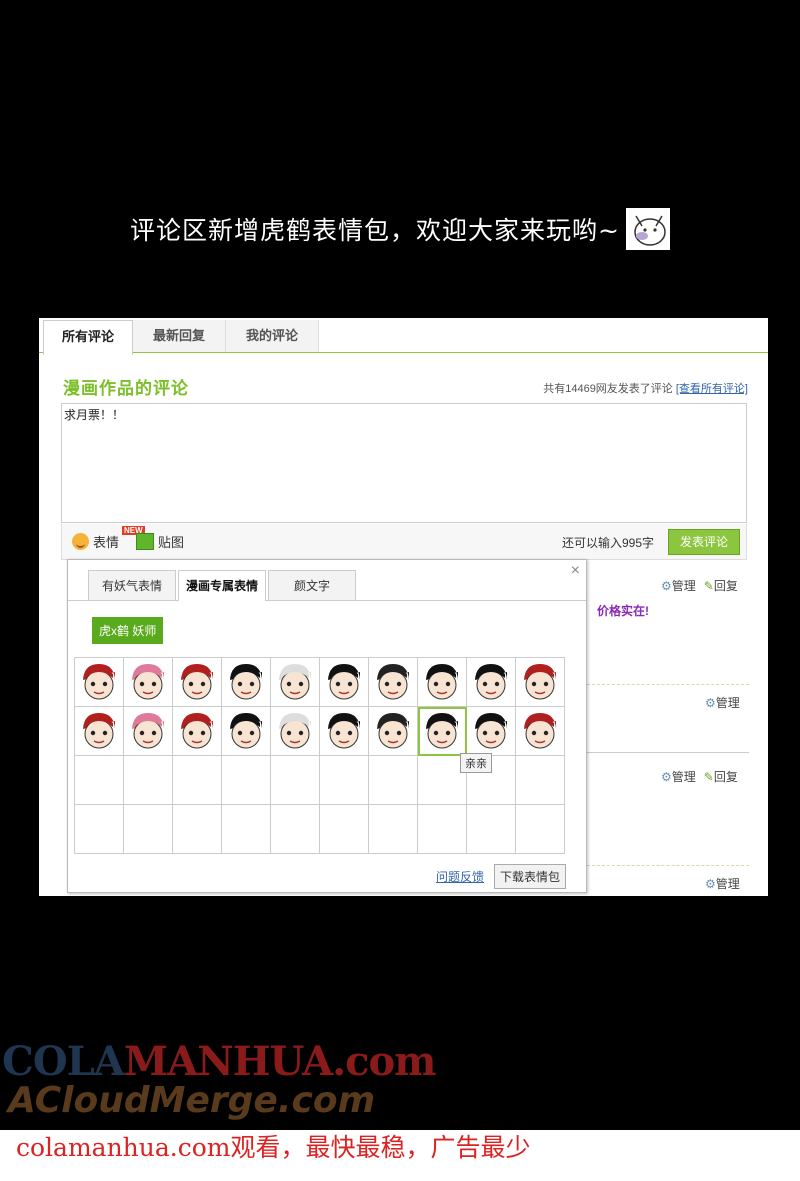 Image resolution: width=800 pixels, height=1181 pixels. Describe the element at coordinates (678, 776) in the screenshot. I see `manage-button-3: ⚙管理` at that location.